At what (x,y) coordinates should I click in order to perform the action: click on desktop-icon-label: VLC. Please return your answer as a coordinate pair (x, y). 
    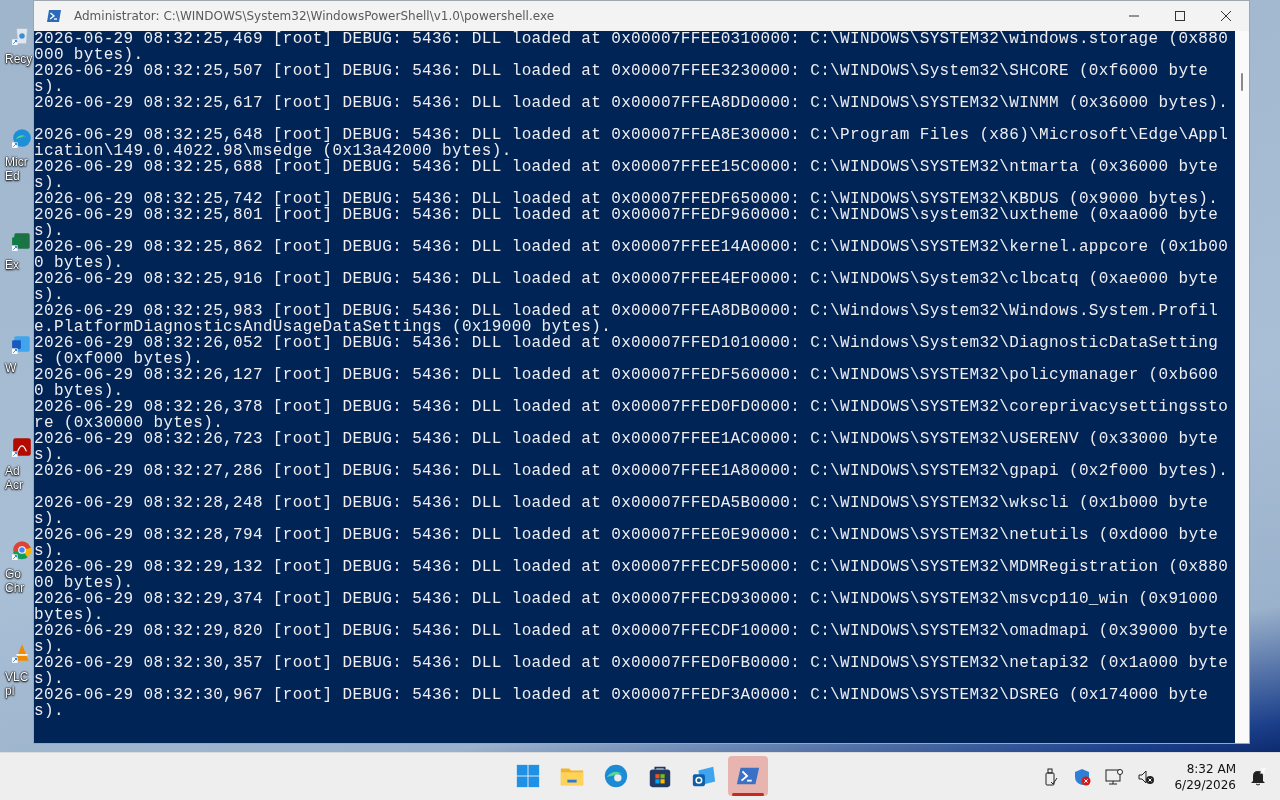
    Looking at the image, I should click on (17, 677).